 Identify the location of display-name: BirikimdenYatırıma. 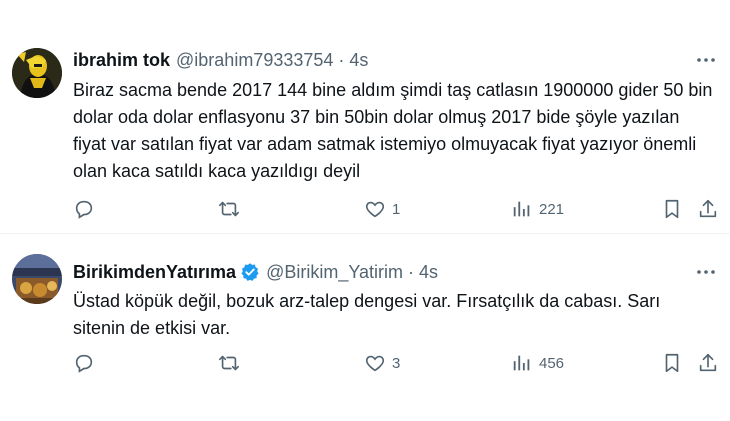
(154, 272).